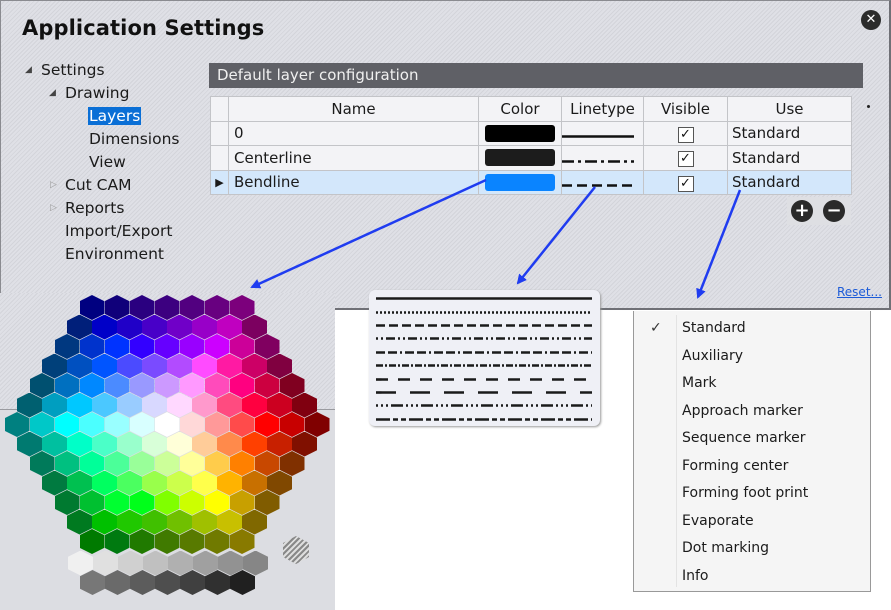 The width and height of the screenshot is (891, 610). What do you see at coordinates (752, 357) in the screenshot?
I see `menu-item-auxiliary: Auxiliary` at bounding box center [752, 357].